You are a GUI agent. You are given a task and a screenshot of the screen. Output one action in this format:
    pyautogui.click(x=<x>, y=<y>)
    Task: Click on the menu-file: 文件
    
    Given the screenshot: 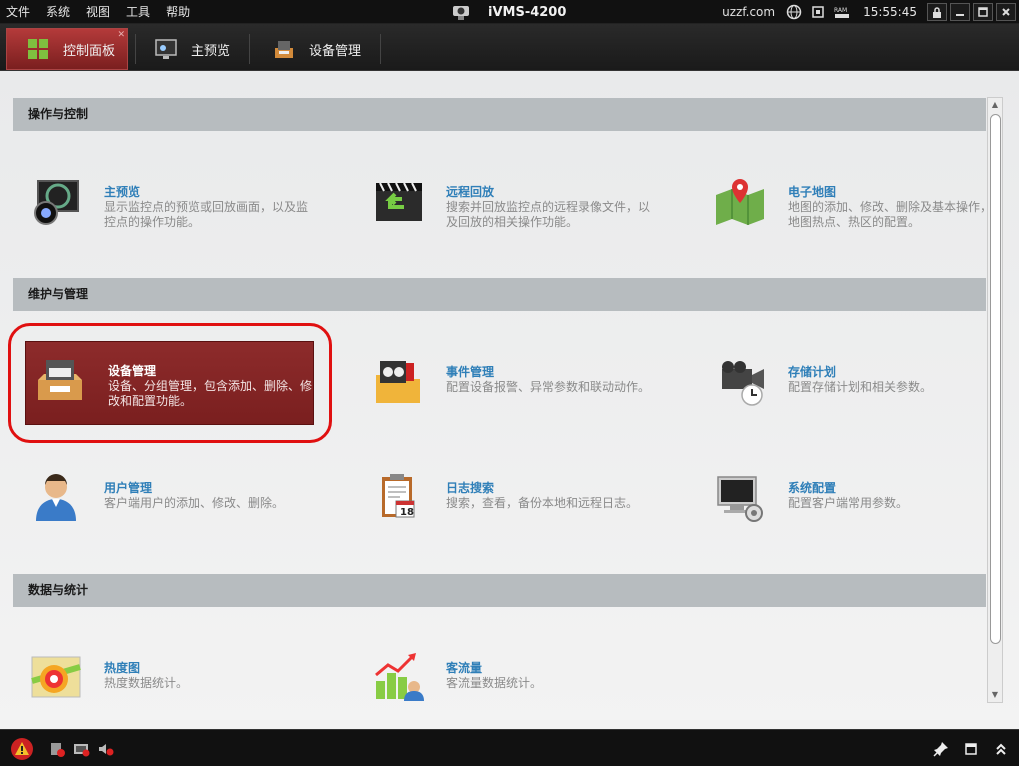 What is the action you would take?
    pyautogui.click(x=20, y=12)
    